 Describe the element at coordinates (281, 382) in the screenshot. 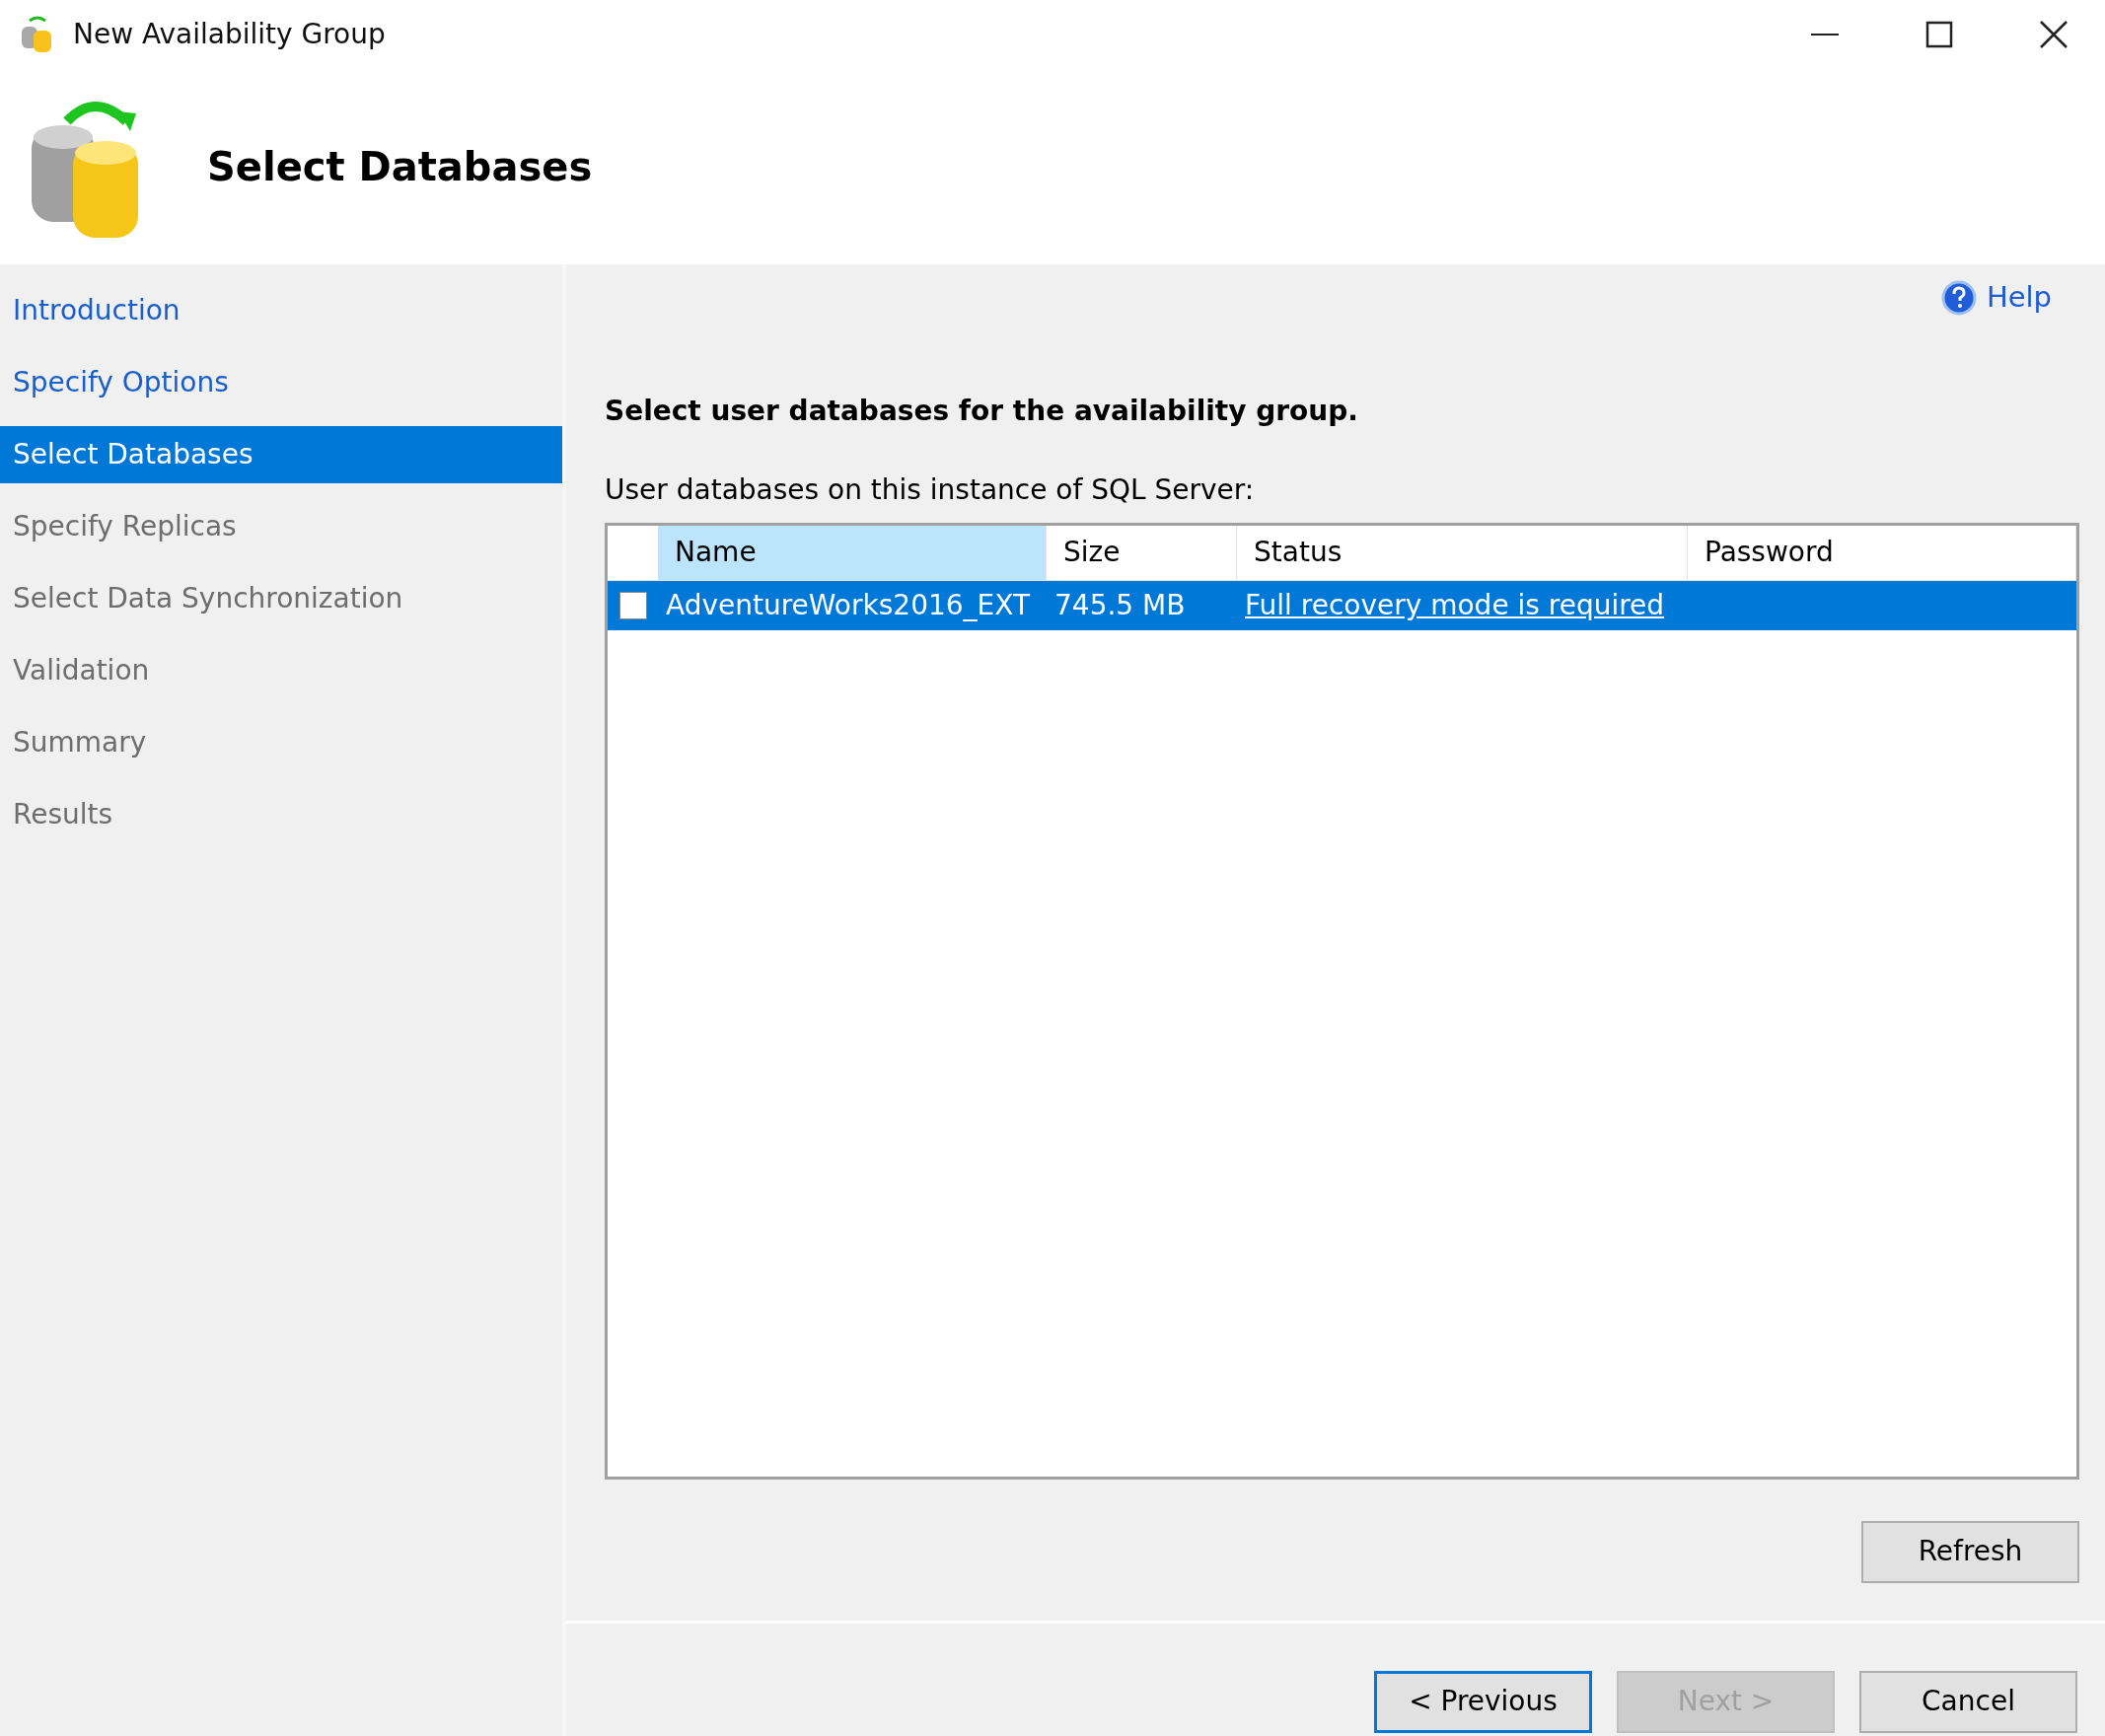

I see `wizard-step: Specify Options` at that location.